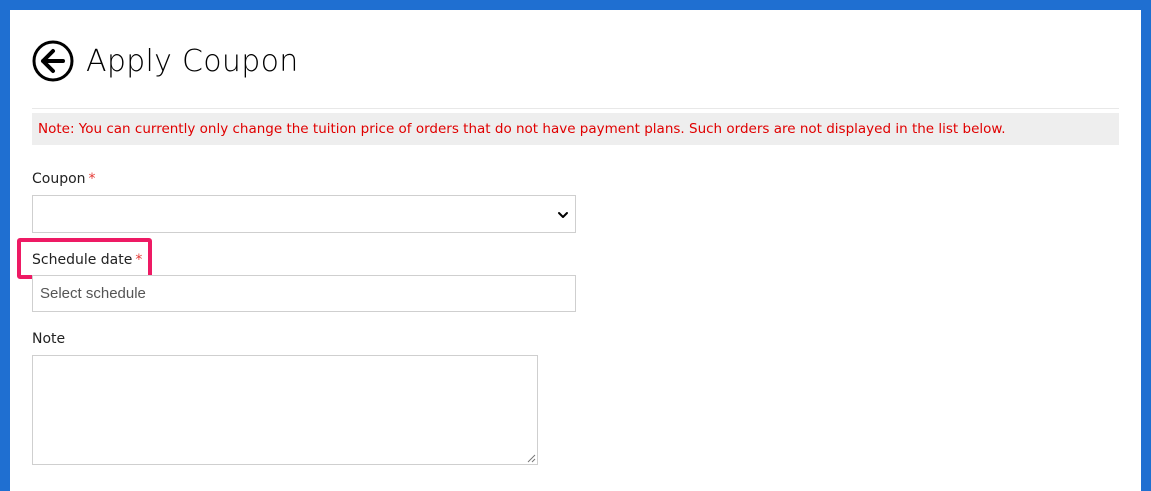  I want to click on chevron-down-icon, so click(563, 215).